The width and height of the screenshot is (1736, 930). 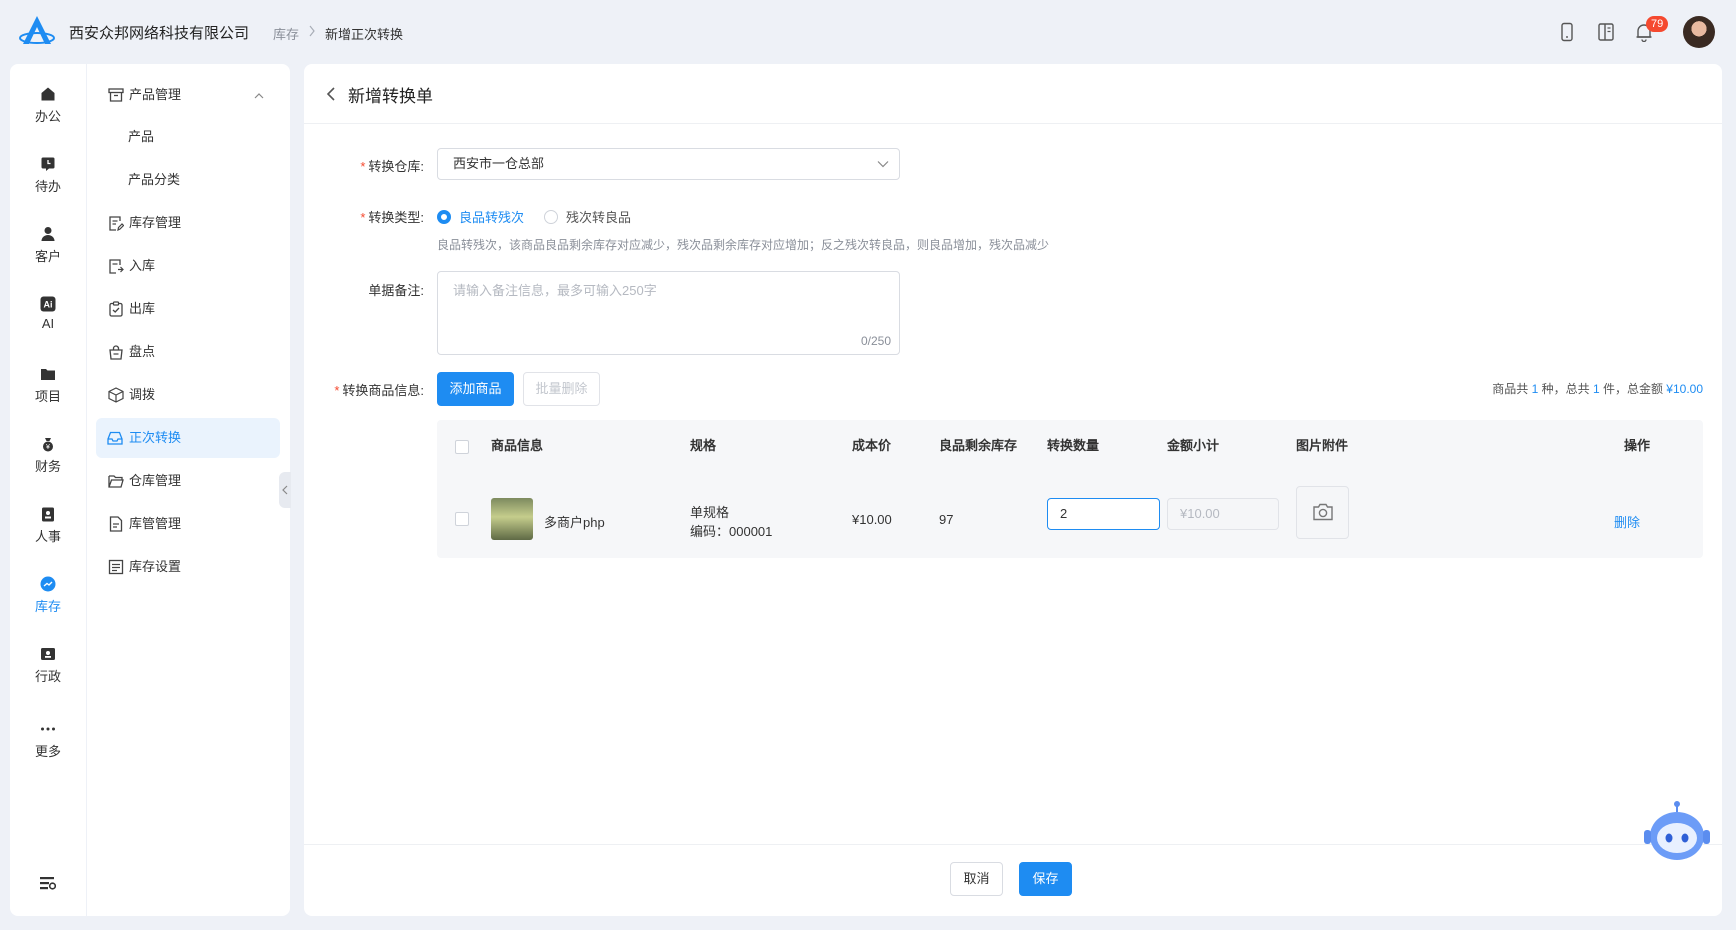 What do you see at coordinates (872, 519) in the screenshot?
I see `cost-price: ¥10.00` at bounding box center [872, 519].